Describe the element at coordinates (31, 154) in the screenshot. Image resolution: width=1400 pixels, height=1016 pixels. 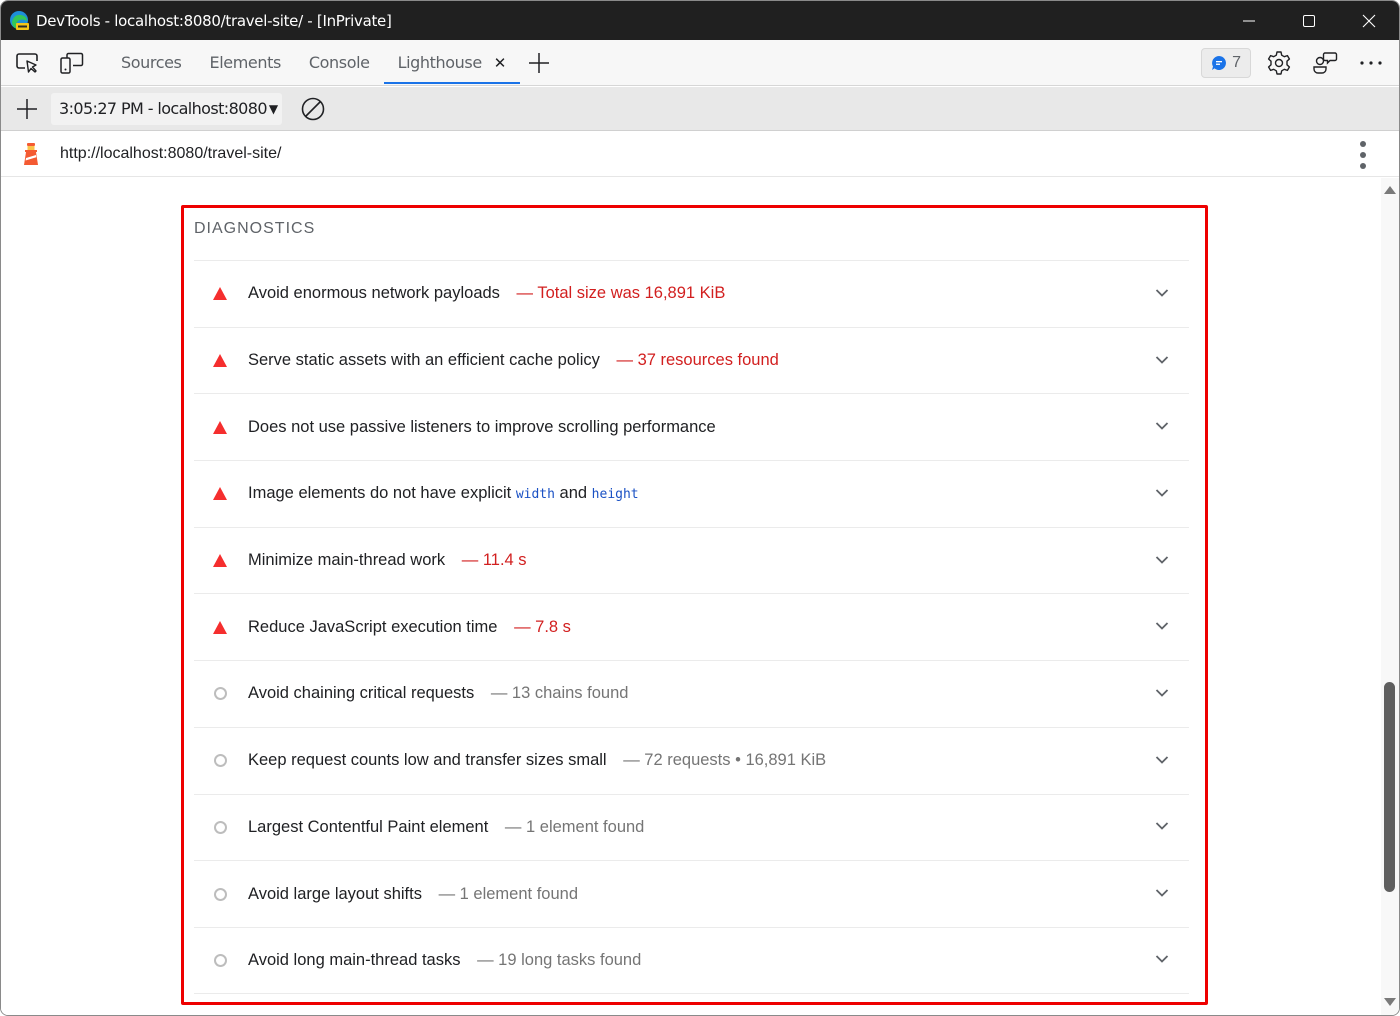
I see `lighthouse-logo-icon` at that location.